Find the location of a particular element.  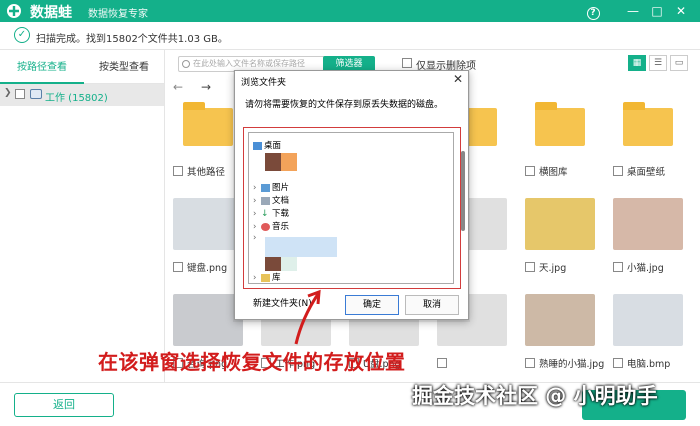

tab-by-type: 按类型查看 is located at coordinates (124, 71).